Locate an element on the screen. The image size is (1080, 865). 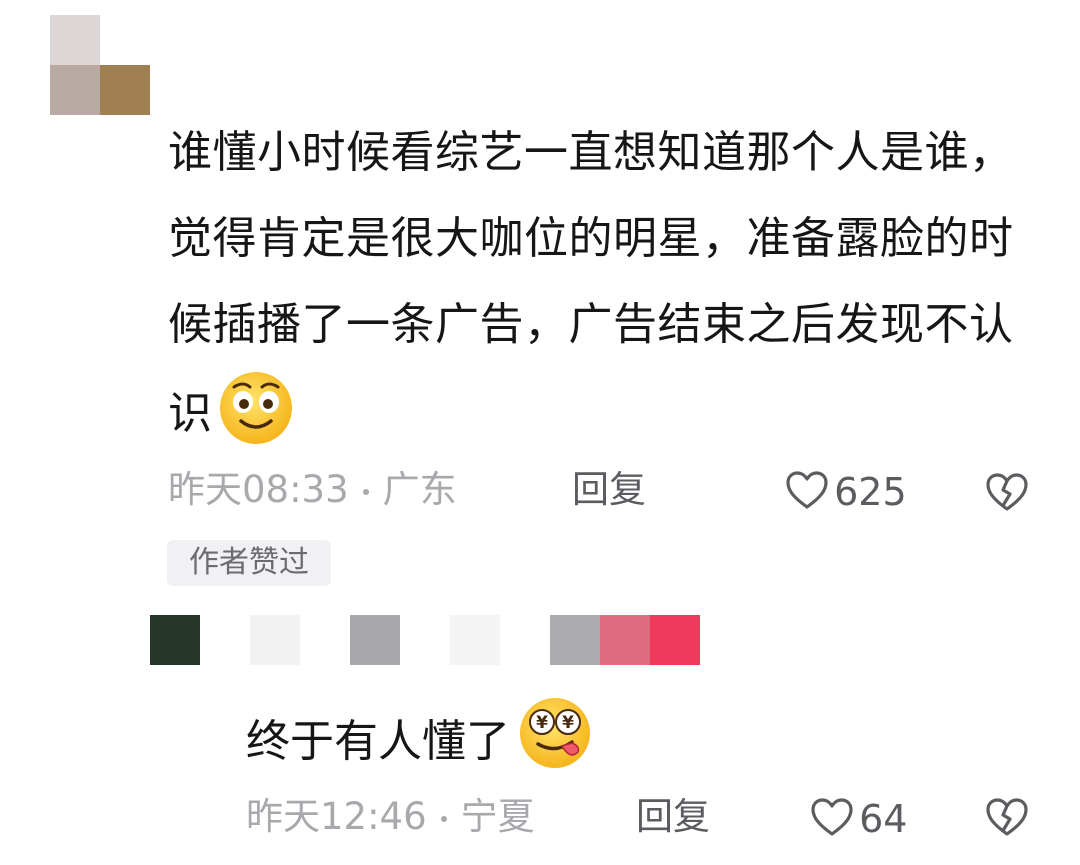
reply-location: 宁夏 is located at coordinates (497, 816).